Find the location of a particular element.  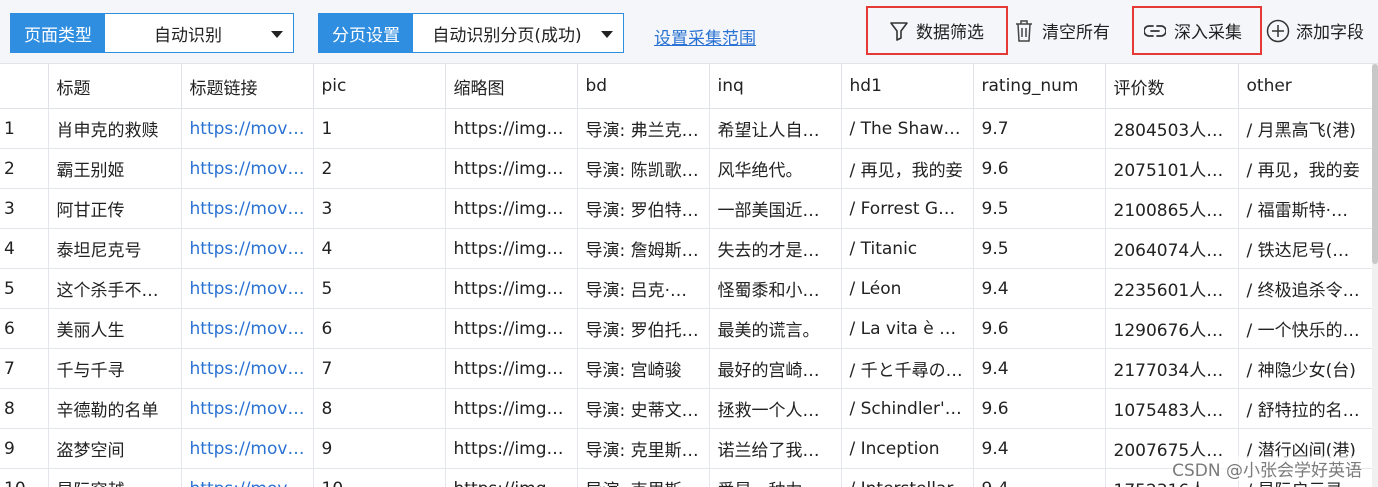

set-range-link: 设置采集范围 is located at coordinates (705, 36).